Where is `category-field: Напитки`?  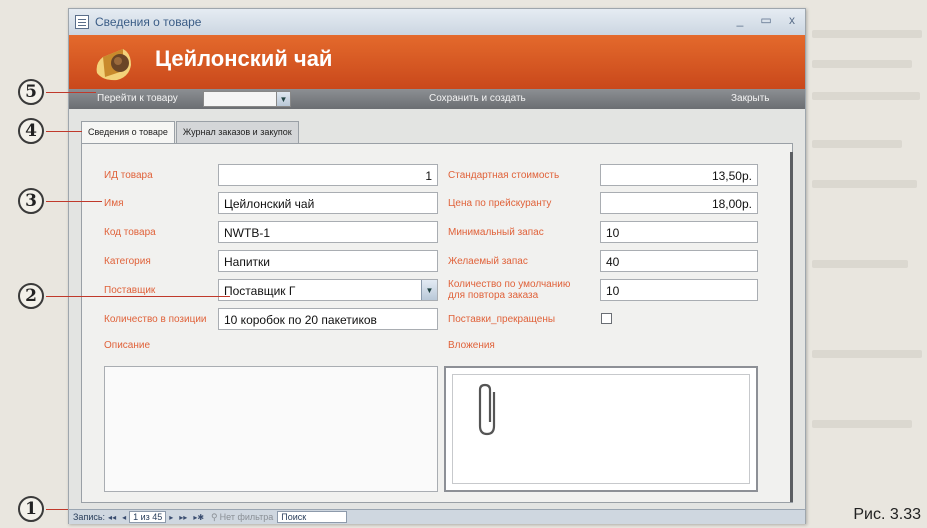
category-field: Напитки is located at coordinates (328, 261).